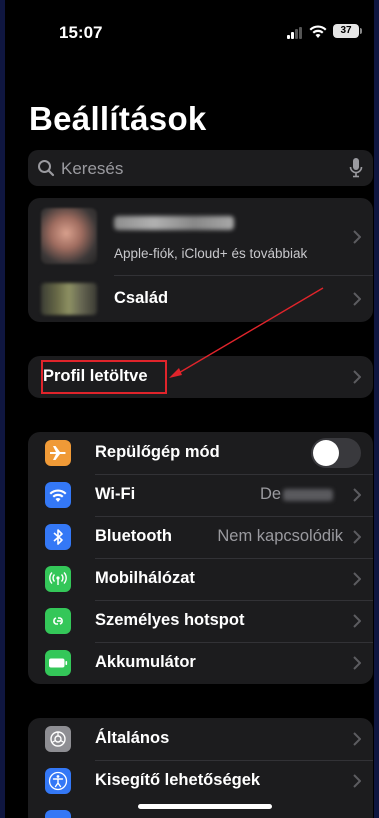 The width and height of the screenshot is (379, 818). What do you see at coordinates (347, 31) in the screenshot?
I see `battery-status-icon: 37` at bounding box center [347, 31].